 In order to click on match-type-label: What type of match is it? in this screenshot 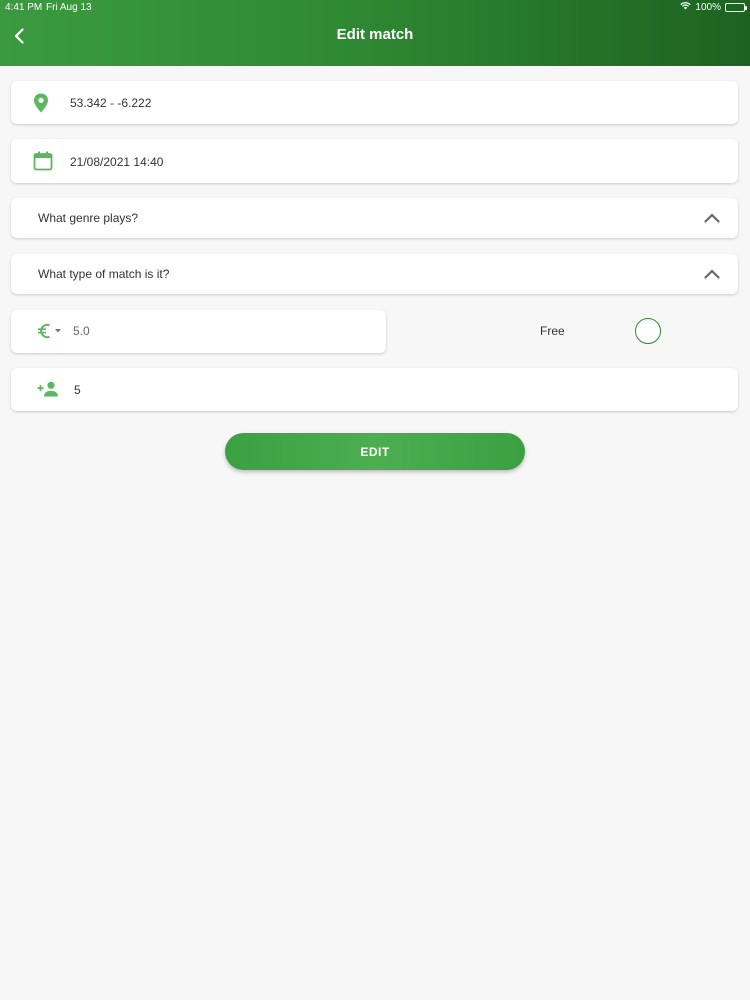, I will do `click(104, 274)`.